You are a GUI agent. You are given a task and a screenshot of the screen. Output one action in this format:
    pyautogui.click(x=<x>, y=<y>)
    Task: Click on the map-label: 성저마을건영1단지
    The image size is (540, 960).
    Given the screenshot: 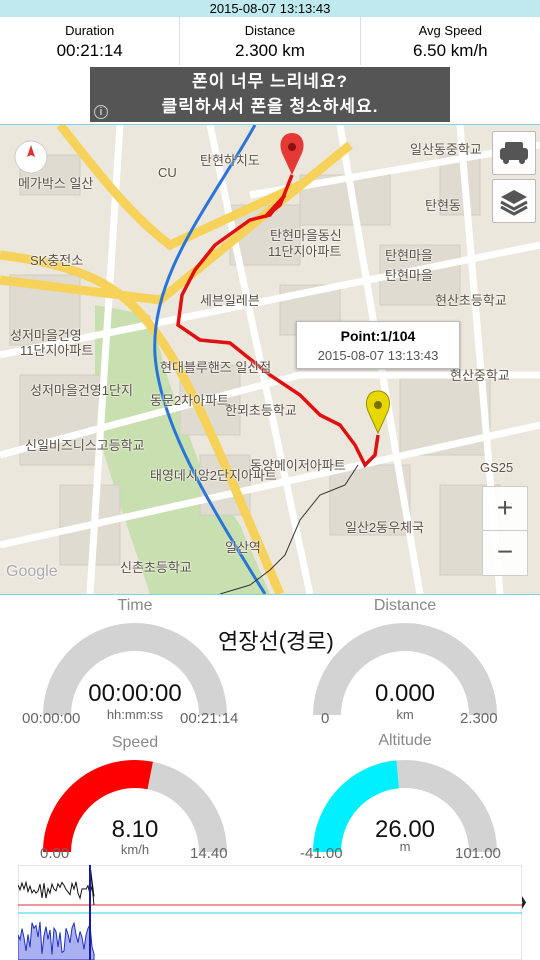 What is the action you would take?
    pyautogui.click(x=81, y=390)
    